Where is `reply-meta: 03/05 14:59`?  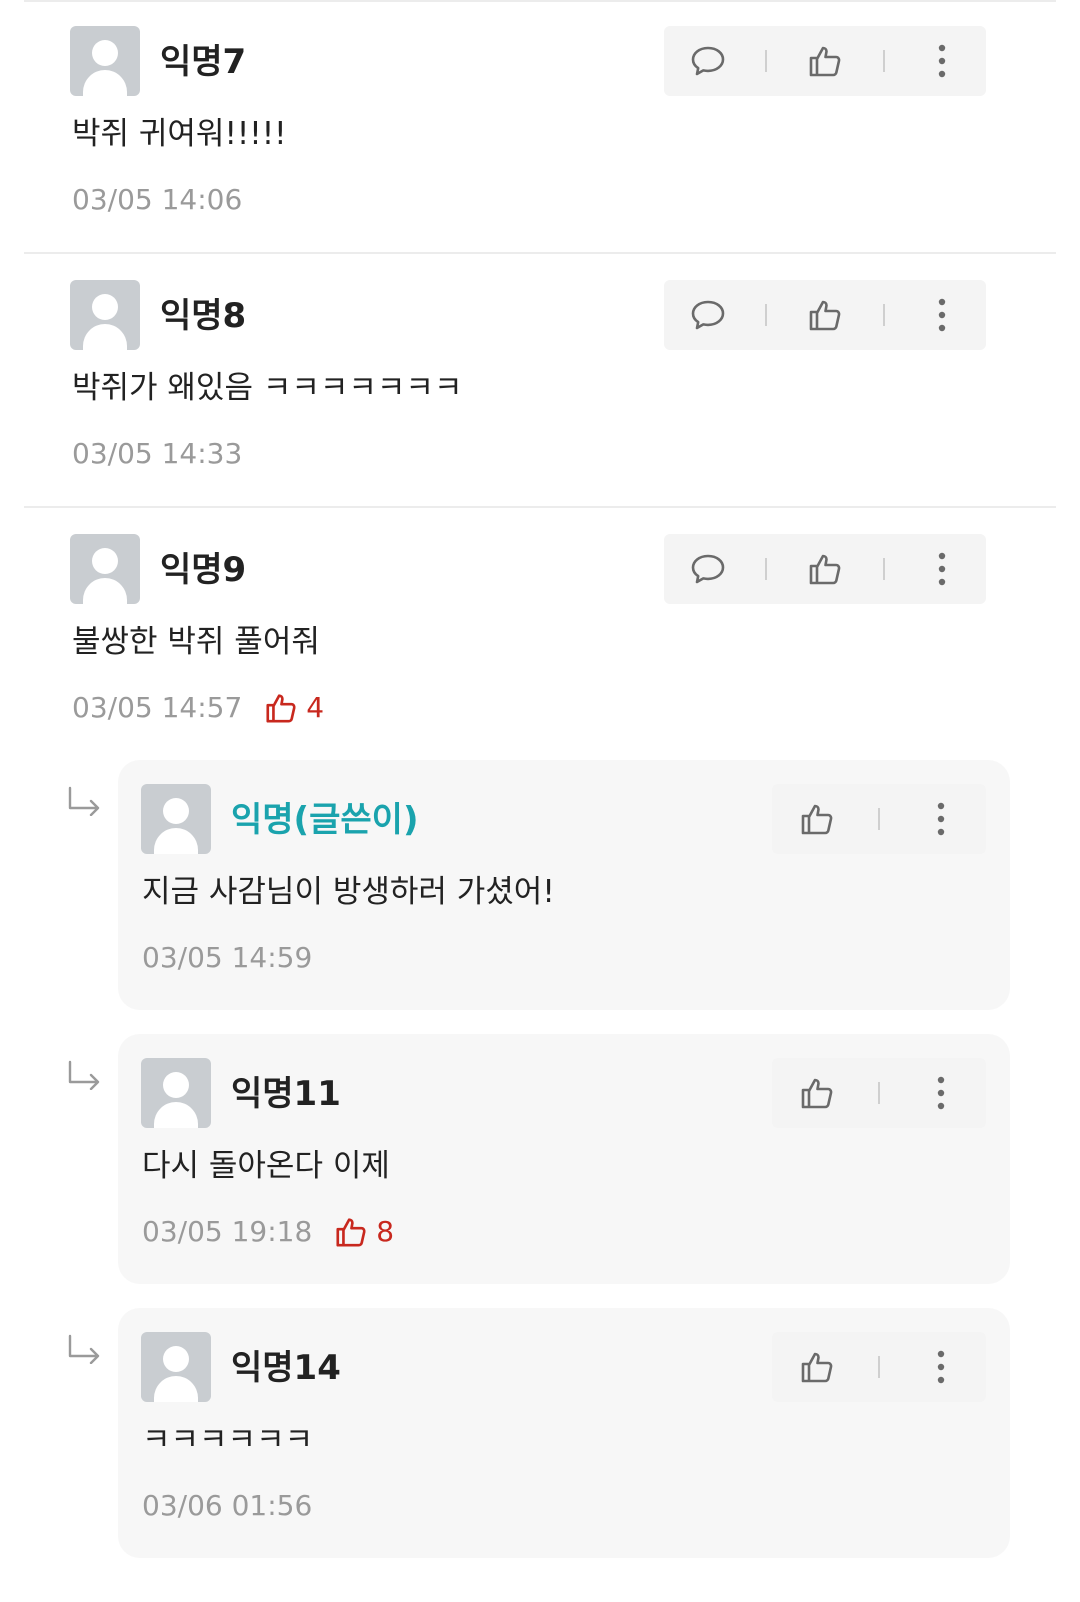
reply-meta: 03/05 14:59 is located at coordinates (227, 958).